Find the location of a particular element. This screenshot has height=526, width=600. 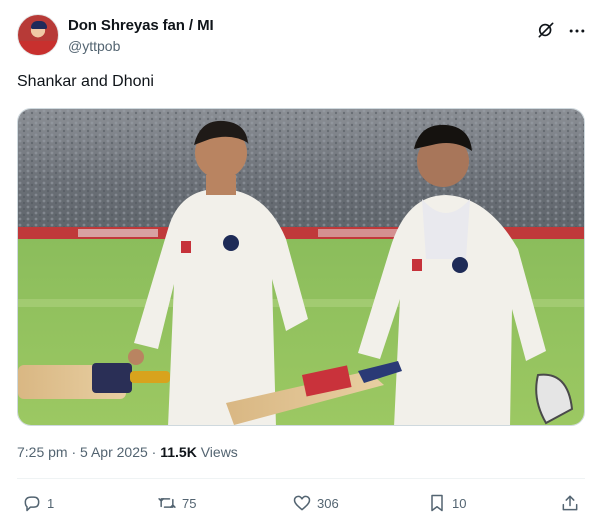

like-button: 306 is located at coordinates (315, 503).